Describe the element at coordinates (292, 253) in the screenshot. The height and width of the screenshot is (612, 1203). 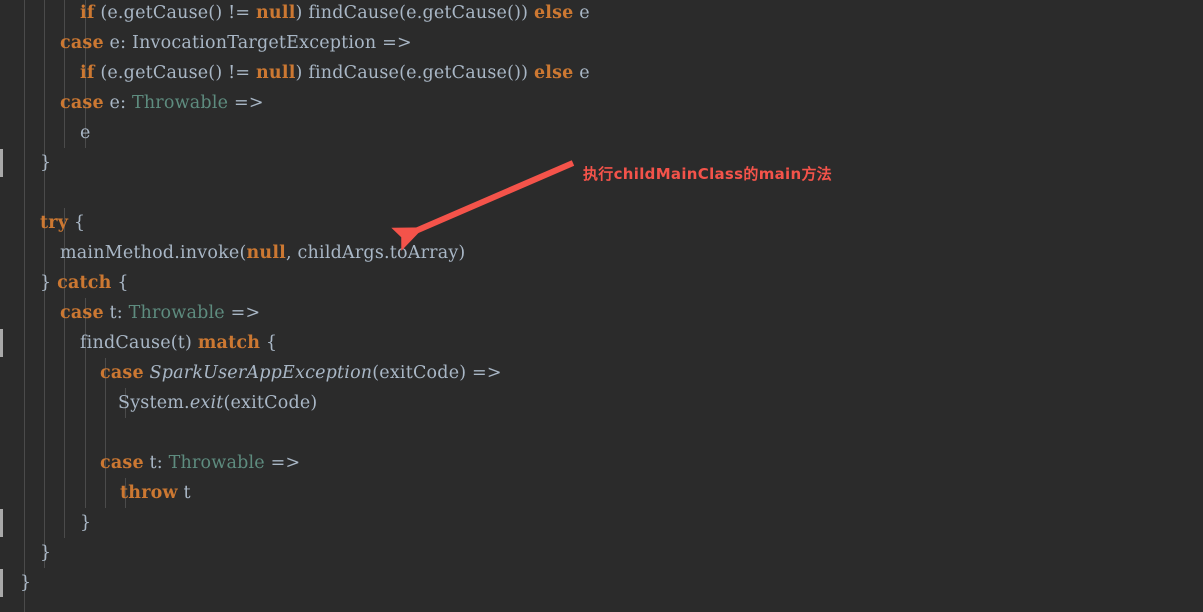
I see `token-punctuation: ,` at that location.